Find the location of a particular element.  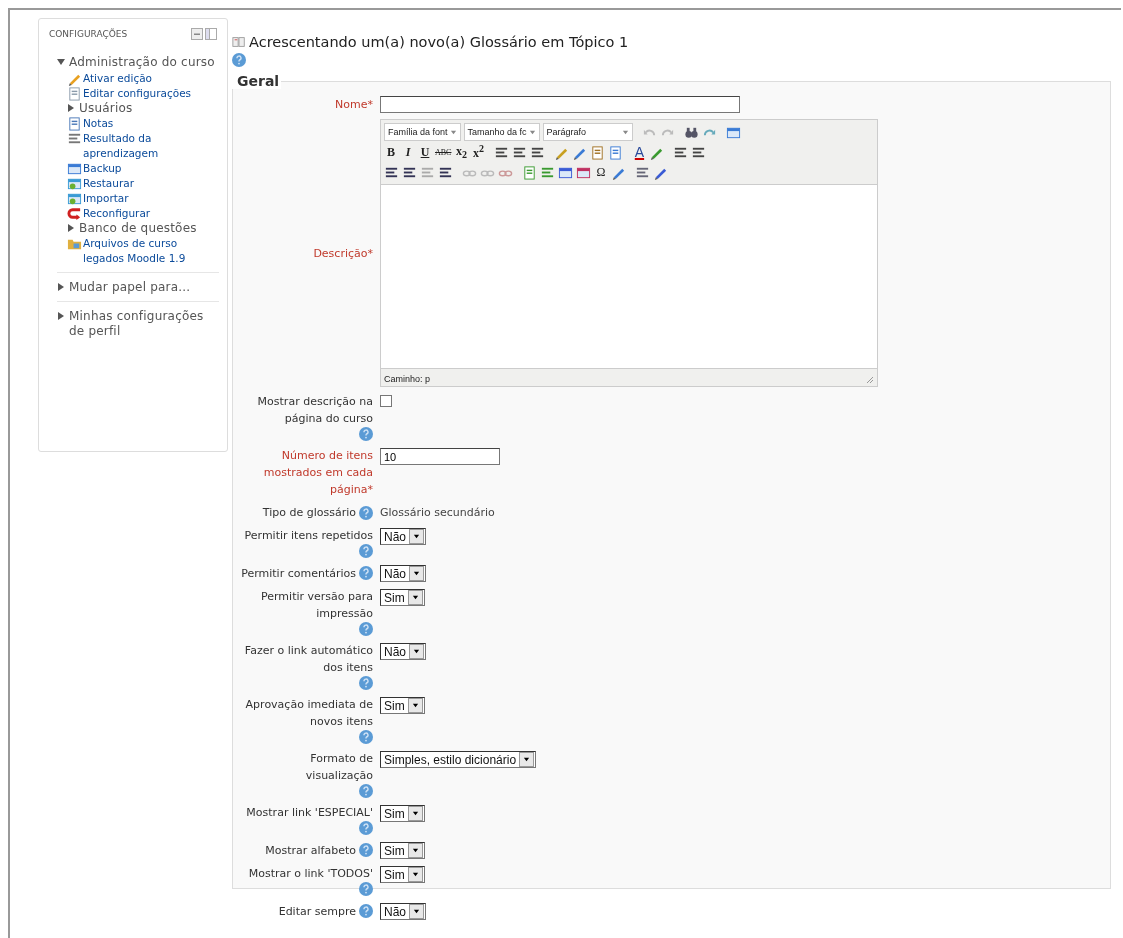

format-button: U is located at coordinates (425, 152).